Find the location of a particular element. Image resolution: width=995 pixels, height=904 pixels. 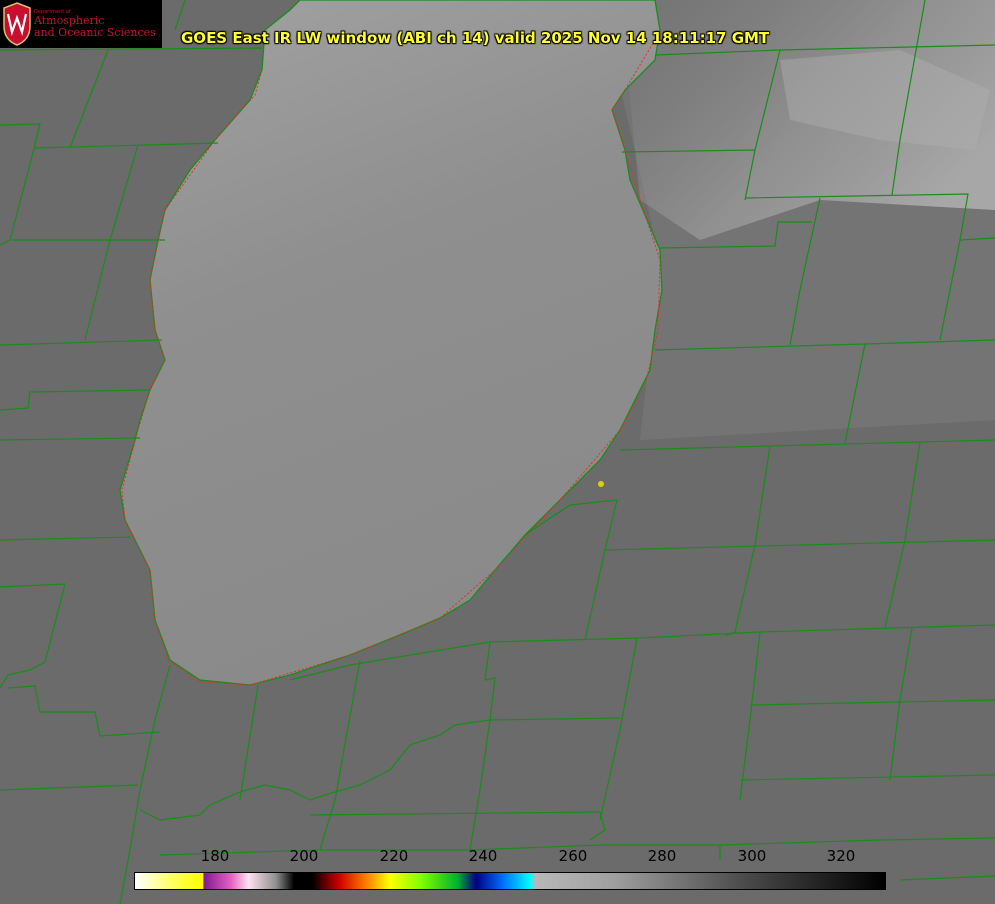

logo-line-2: and Oceanic Sciences is located at coordinates (95, 32).